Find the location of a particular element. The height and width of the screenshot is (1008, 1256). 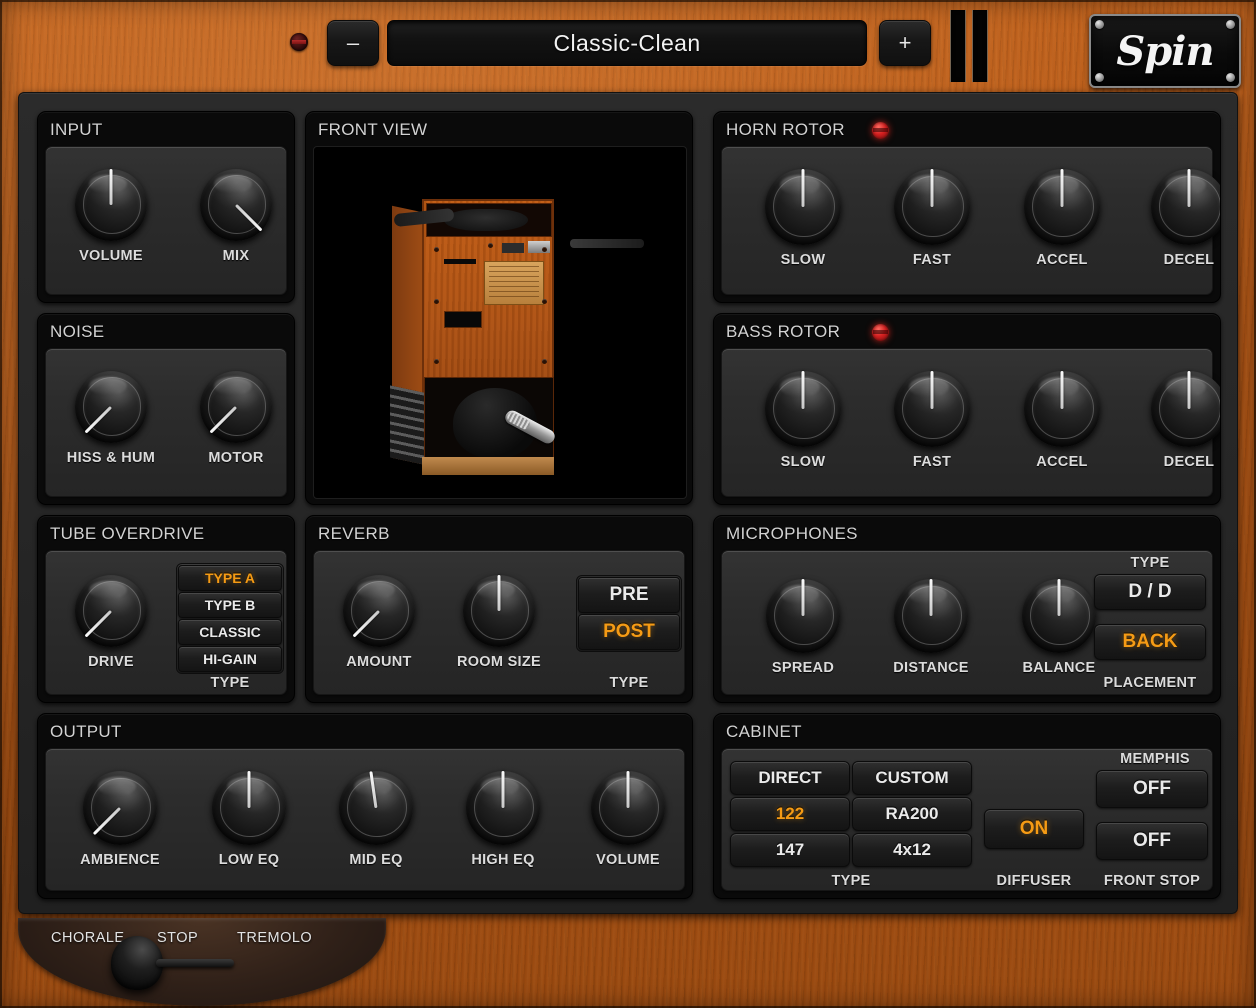

panel-noise: NOISE HISS & HUM MOTOR is located at coordinates (166, 409).